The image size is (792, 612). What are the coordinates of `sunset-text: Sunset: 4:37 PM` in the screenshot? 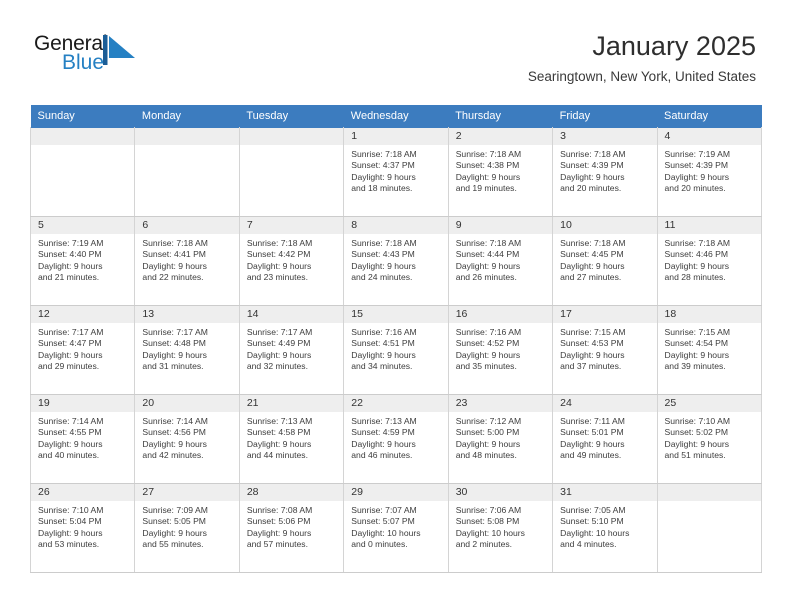 It's located at (383, 165).